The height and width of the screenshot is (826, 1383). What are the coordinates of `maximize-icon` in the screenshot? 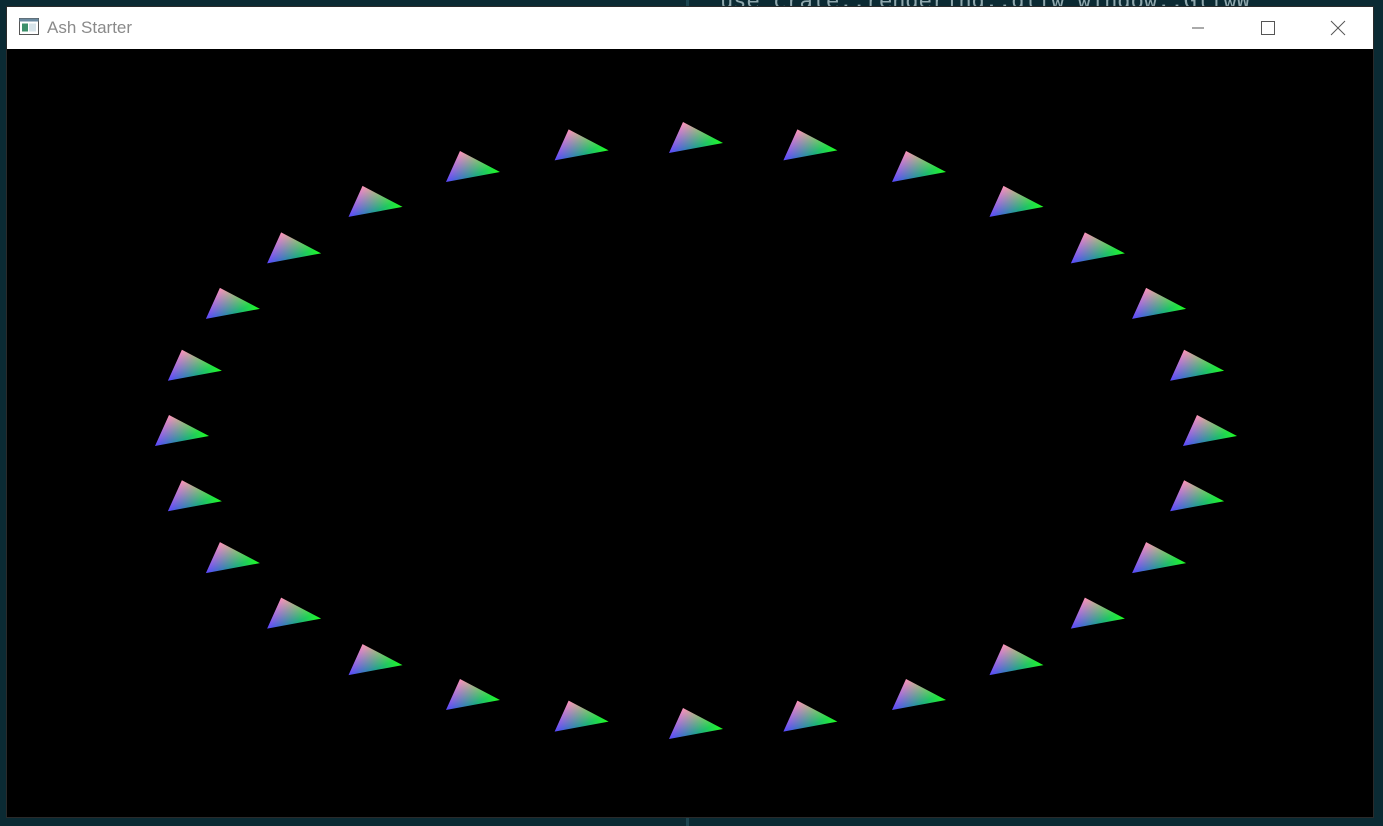 It's located at (1268, 28).